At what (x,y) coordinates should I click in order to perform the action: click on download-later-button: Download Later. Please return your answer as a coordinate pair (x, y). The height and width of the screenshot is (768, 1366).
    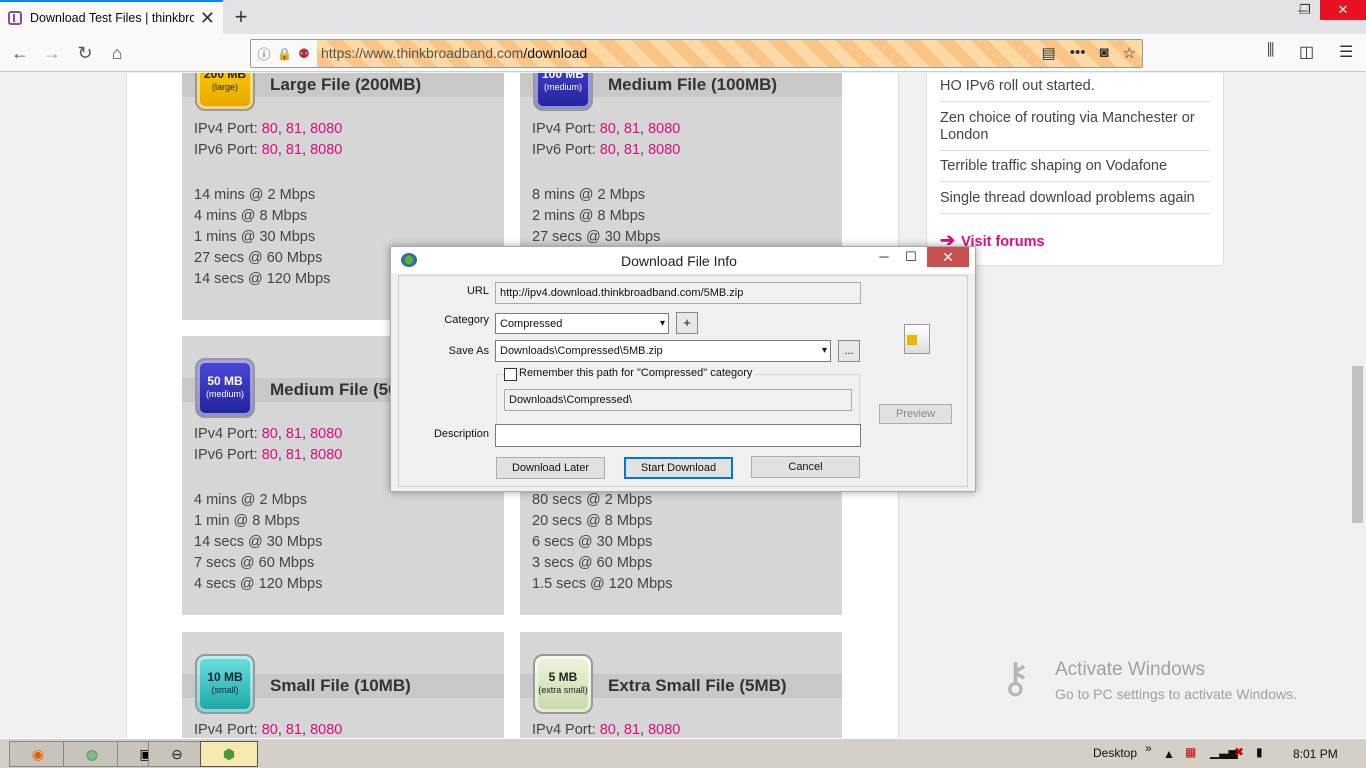
    Looking at the image, I should click on (550, 468).